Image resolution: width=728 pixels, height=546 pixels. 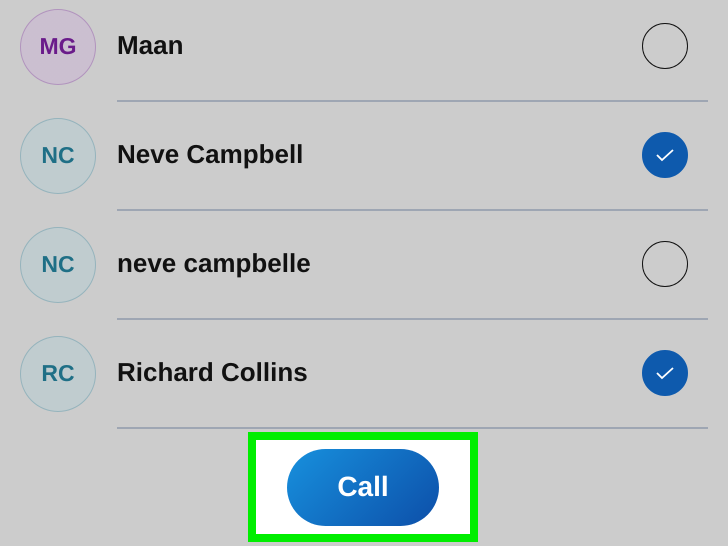 What do you see at coordinates (214, 263) in the screenshot?
I see `contact-name: neve campbelle` at bounding box center [214, 263].